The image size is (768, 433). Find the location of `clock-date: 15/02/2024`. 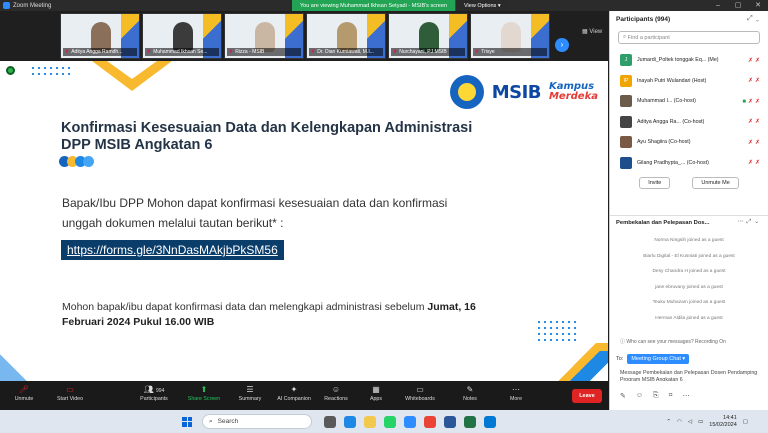

clock-date: 15/02/2024 is located at coordinates (723, 424).